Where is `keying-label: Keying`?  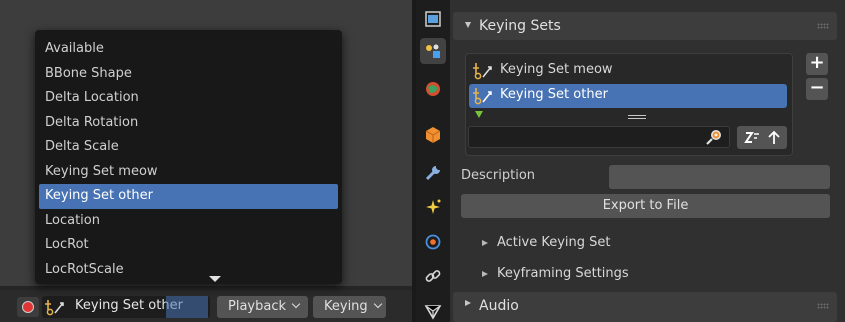 keying-label: Keying is located at coordinates (346, 306).